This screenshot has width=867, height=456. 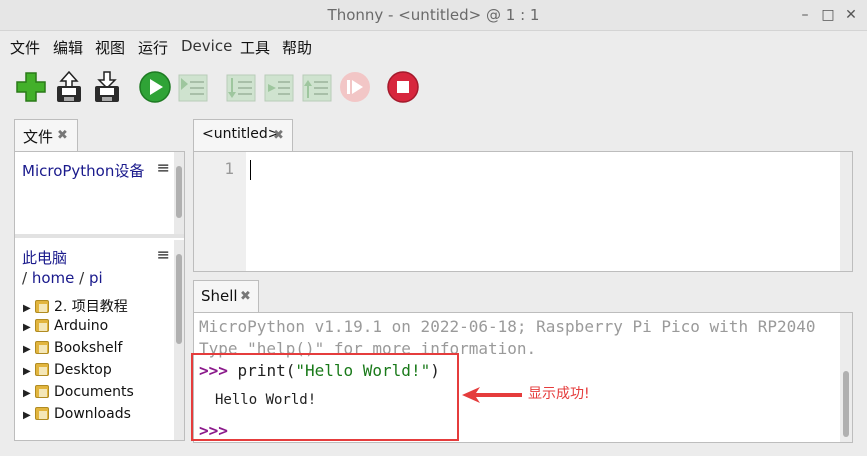 I want to click on editor-scrollbar, so click(x=846, y=211).